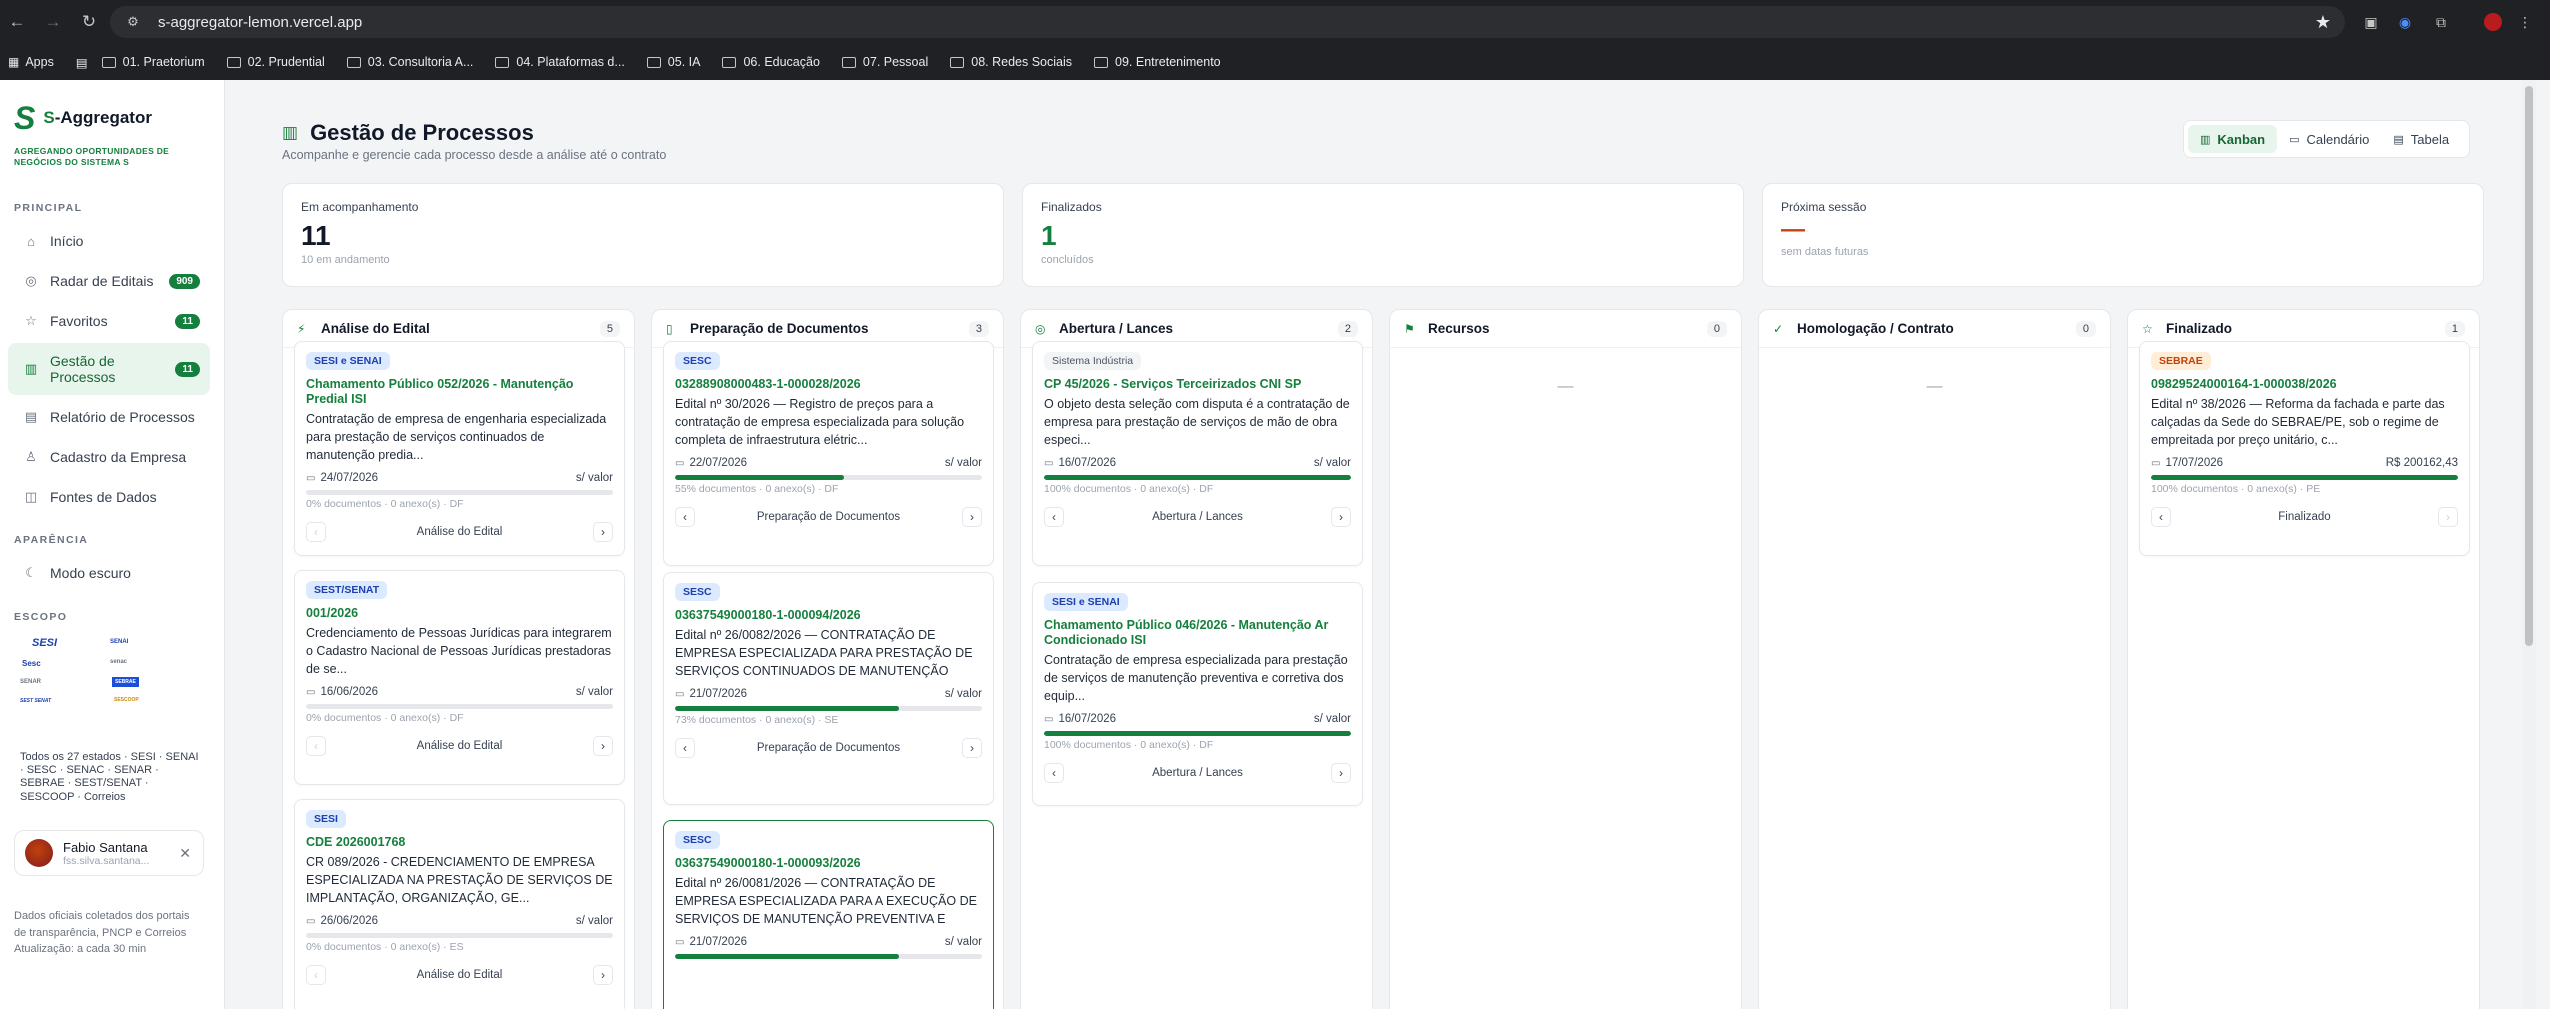  I want to click on address-bar: ⚙ s-aggregator-lemon.vercel.app ★, so click(1227, 22).